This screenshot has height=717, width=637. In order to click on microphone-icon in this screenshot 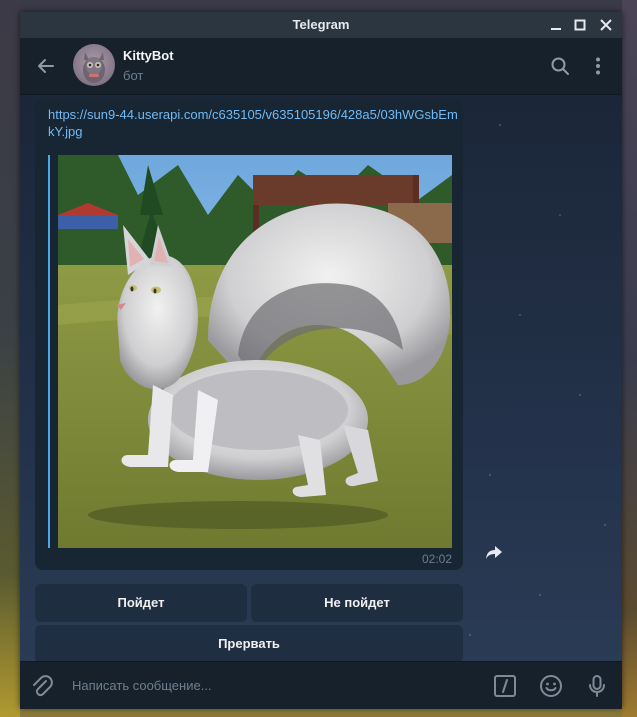, I will do `click(597, 686)`.